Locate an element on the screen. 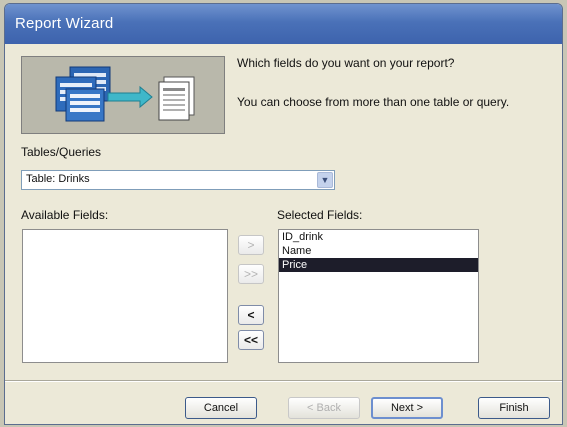 This screenshot has width=567, height=427. wizard-question: Which fields do you want on your report? is located at coordinates (346, 63).